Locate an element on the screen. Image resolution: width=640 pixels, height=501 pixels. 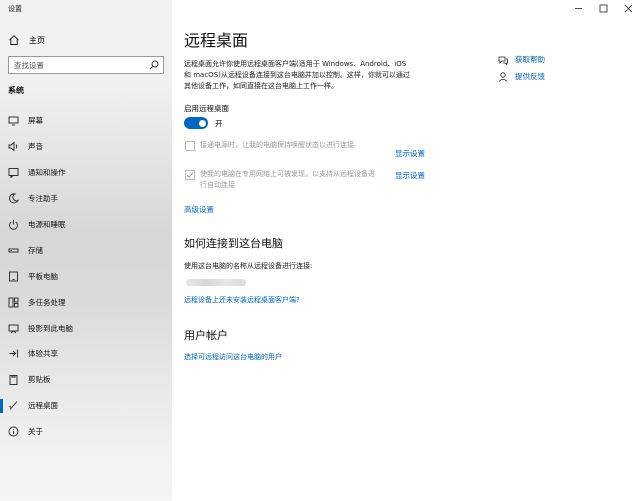
option-line: 使我的电脑在专用网络上可被发现，以支持从远程设备进 is located at coordinates (287, 174).